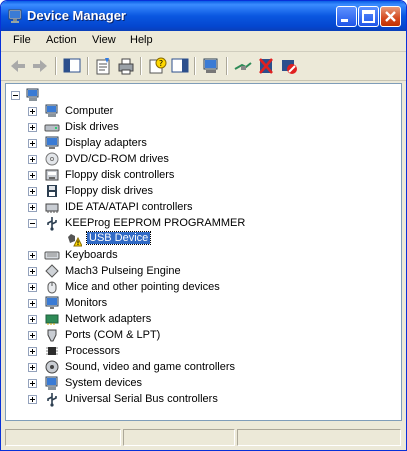 This screenshot has width=407, height=451. I want to click on minimize-icon, so click(344, 20).